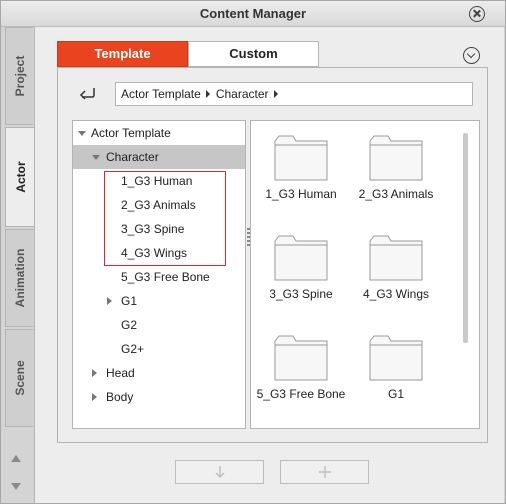  I want to click on tree-item-label: G2, so click(129, 325).